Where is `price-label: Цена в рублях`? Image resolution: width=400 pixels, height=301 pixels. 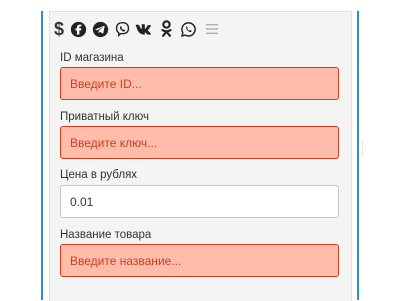 price-label: Цена в рублях is located at coordinates (99, 175).